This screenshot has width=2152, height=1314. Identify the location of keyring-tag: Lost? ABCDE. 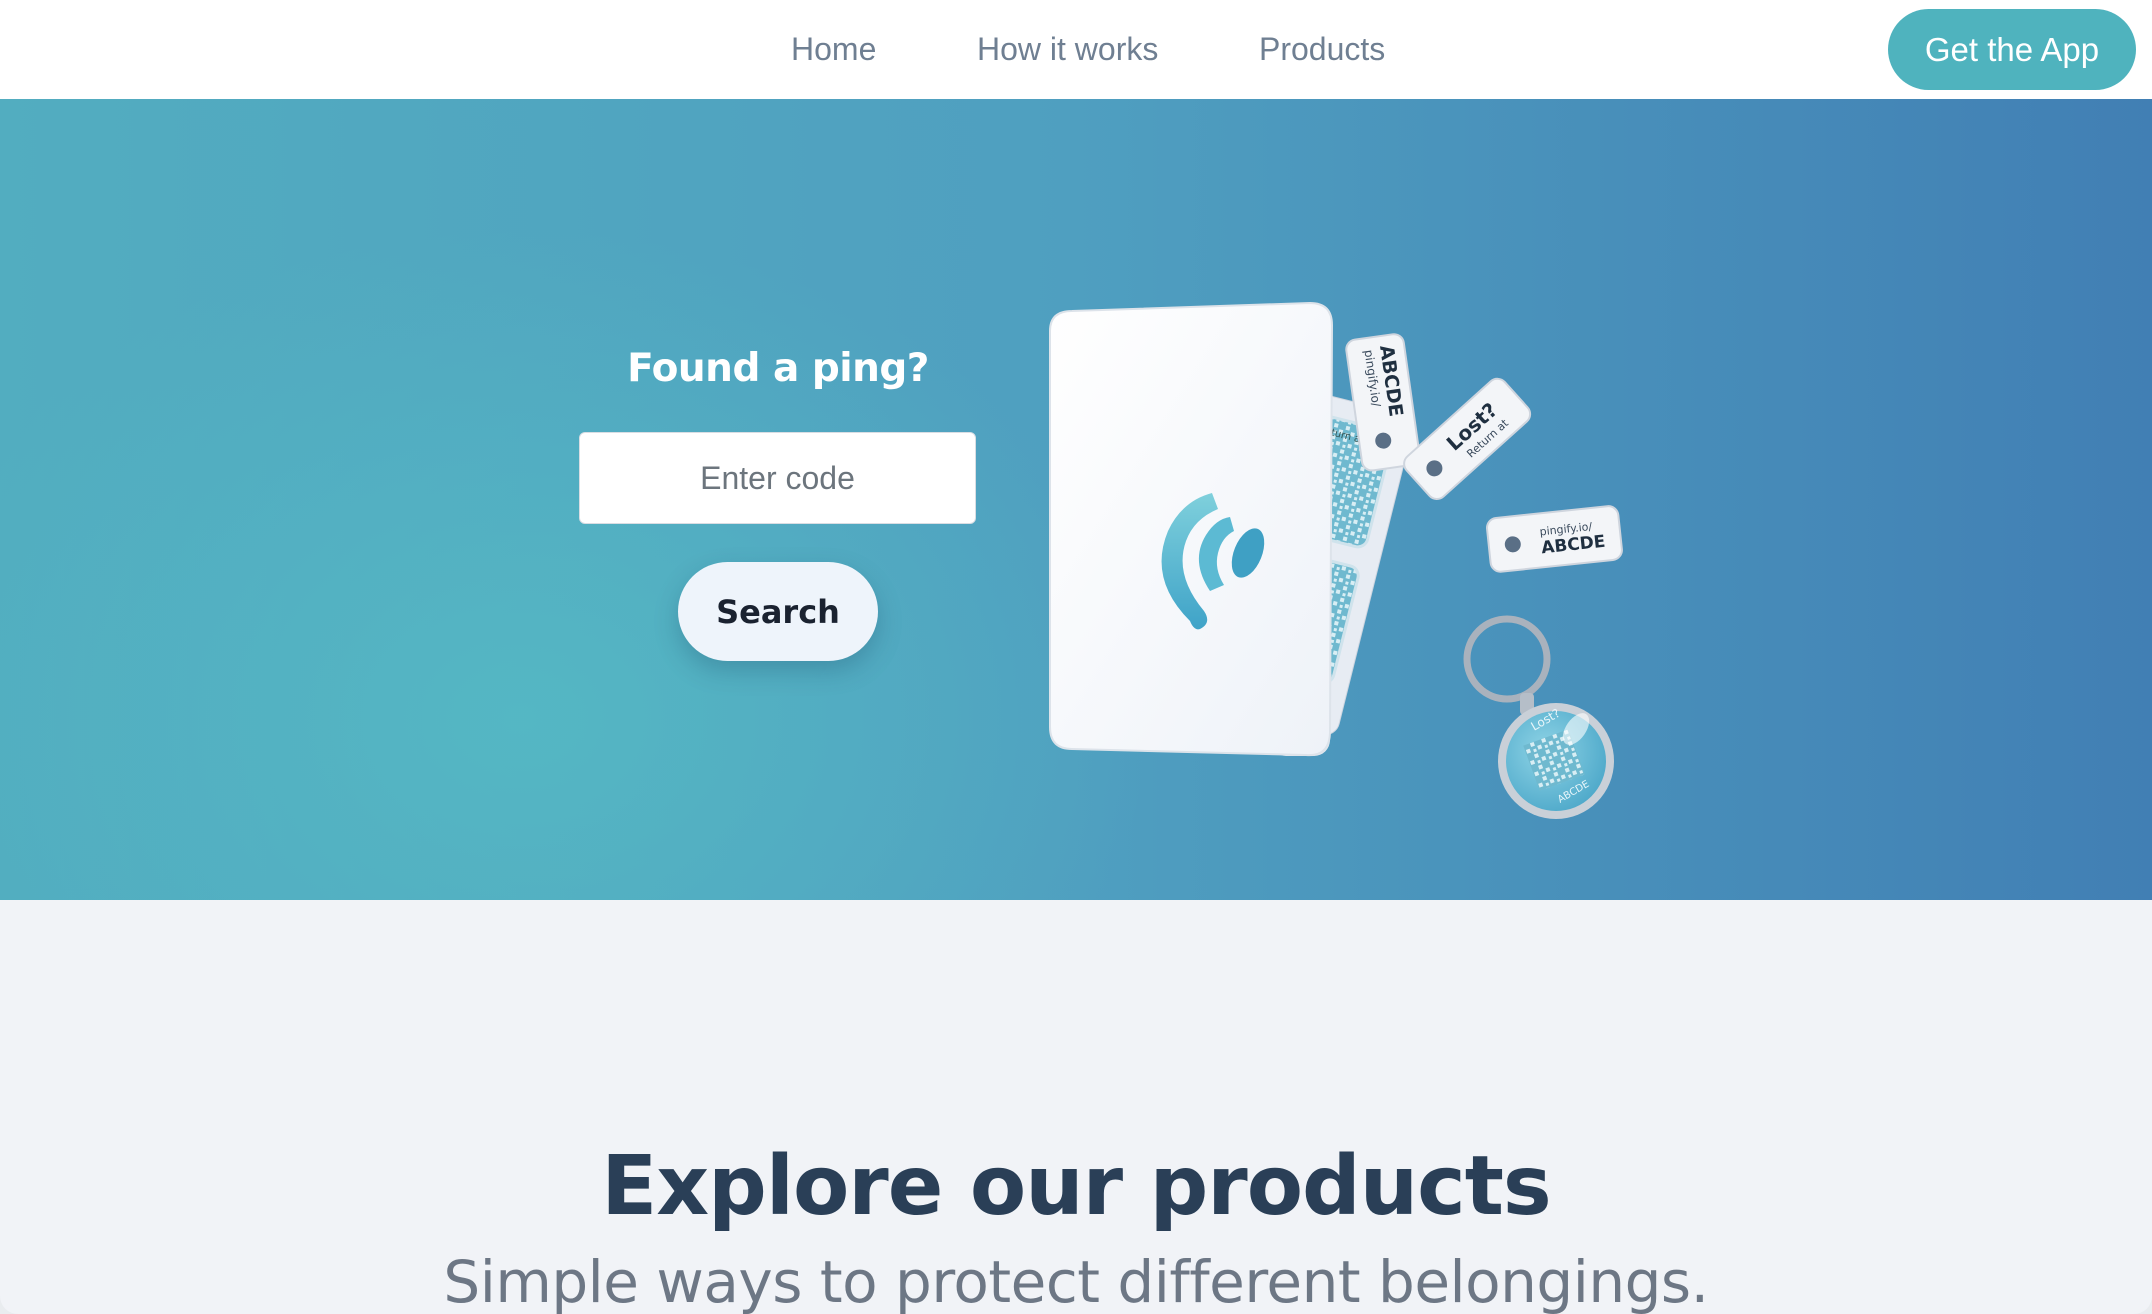
(1538, 717).